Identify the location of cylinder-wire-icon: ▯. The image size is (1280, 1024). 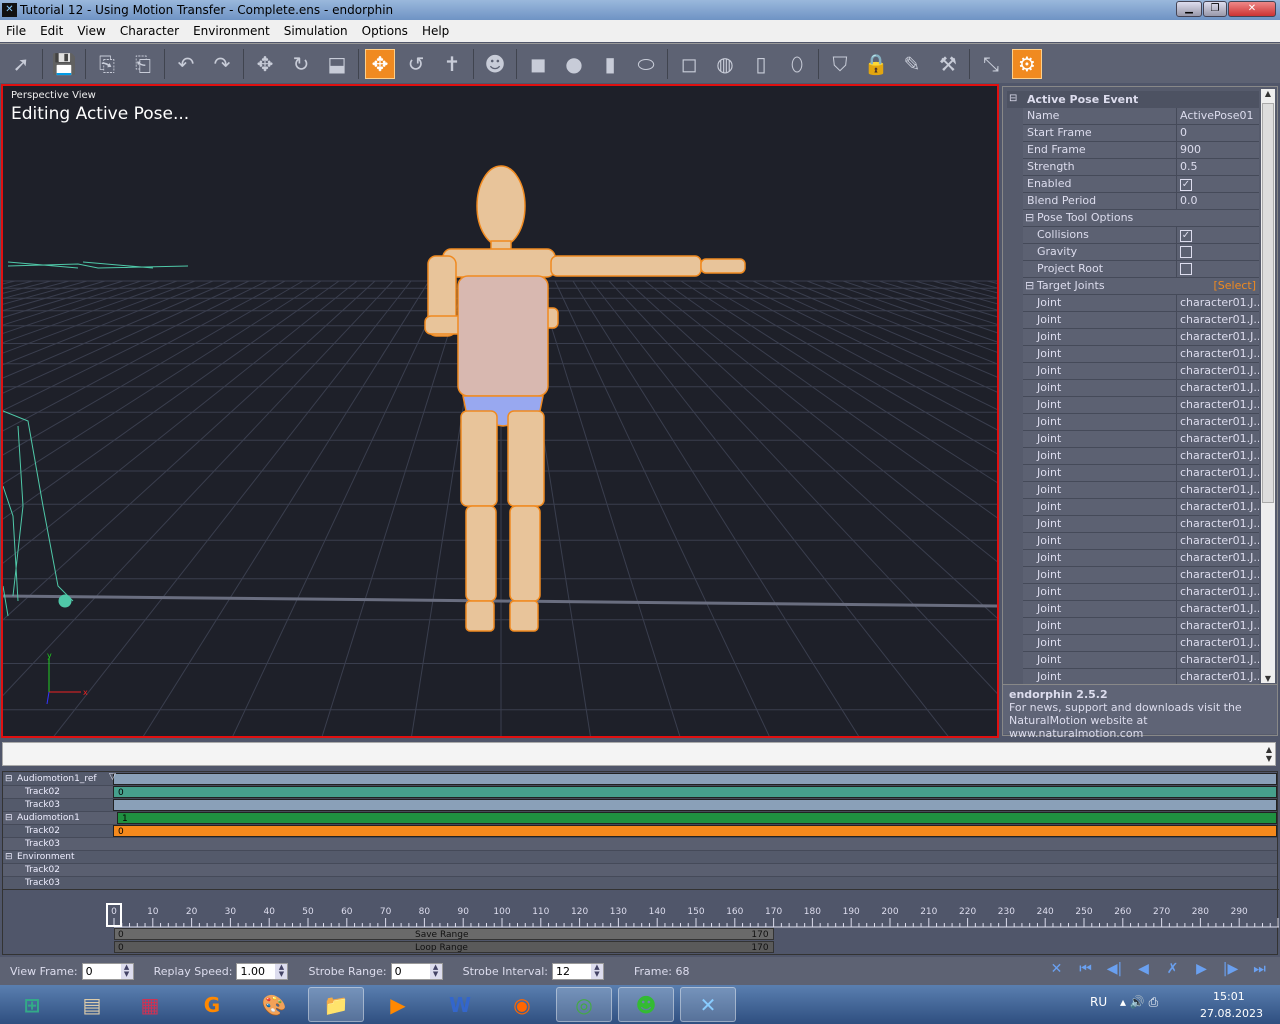
(761, 64).